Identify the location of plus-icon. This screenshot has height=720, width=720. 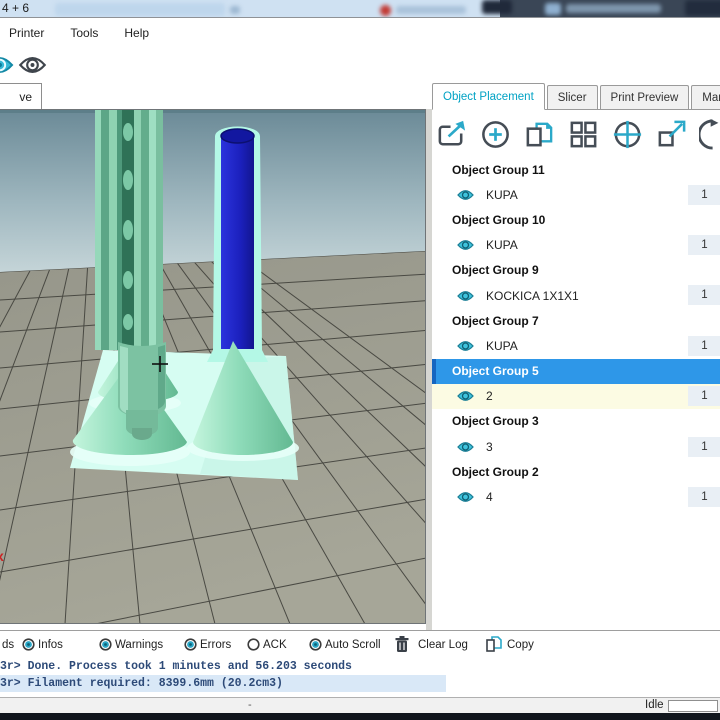
(495, 134).